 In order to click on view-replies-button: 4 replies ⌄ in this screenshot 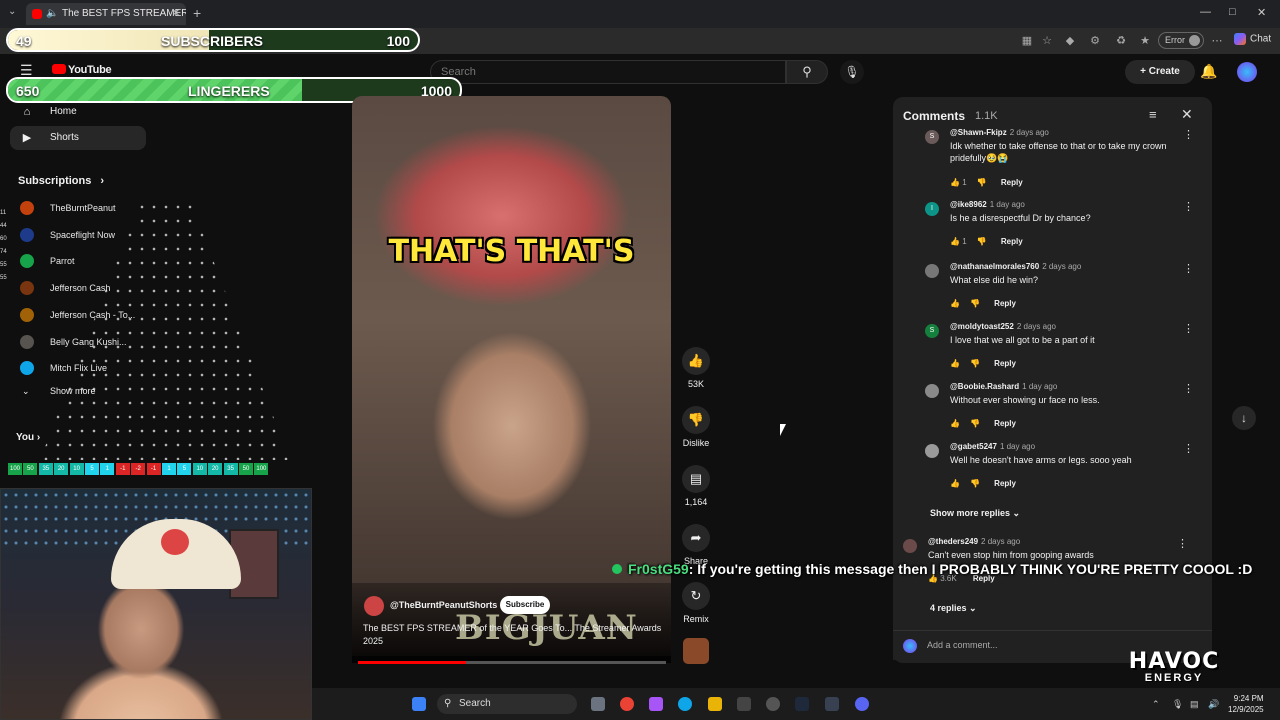, I will do `click(953, 608)`.